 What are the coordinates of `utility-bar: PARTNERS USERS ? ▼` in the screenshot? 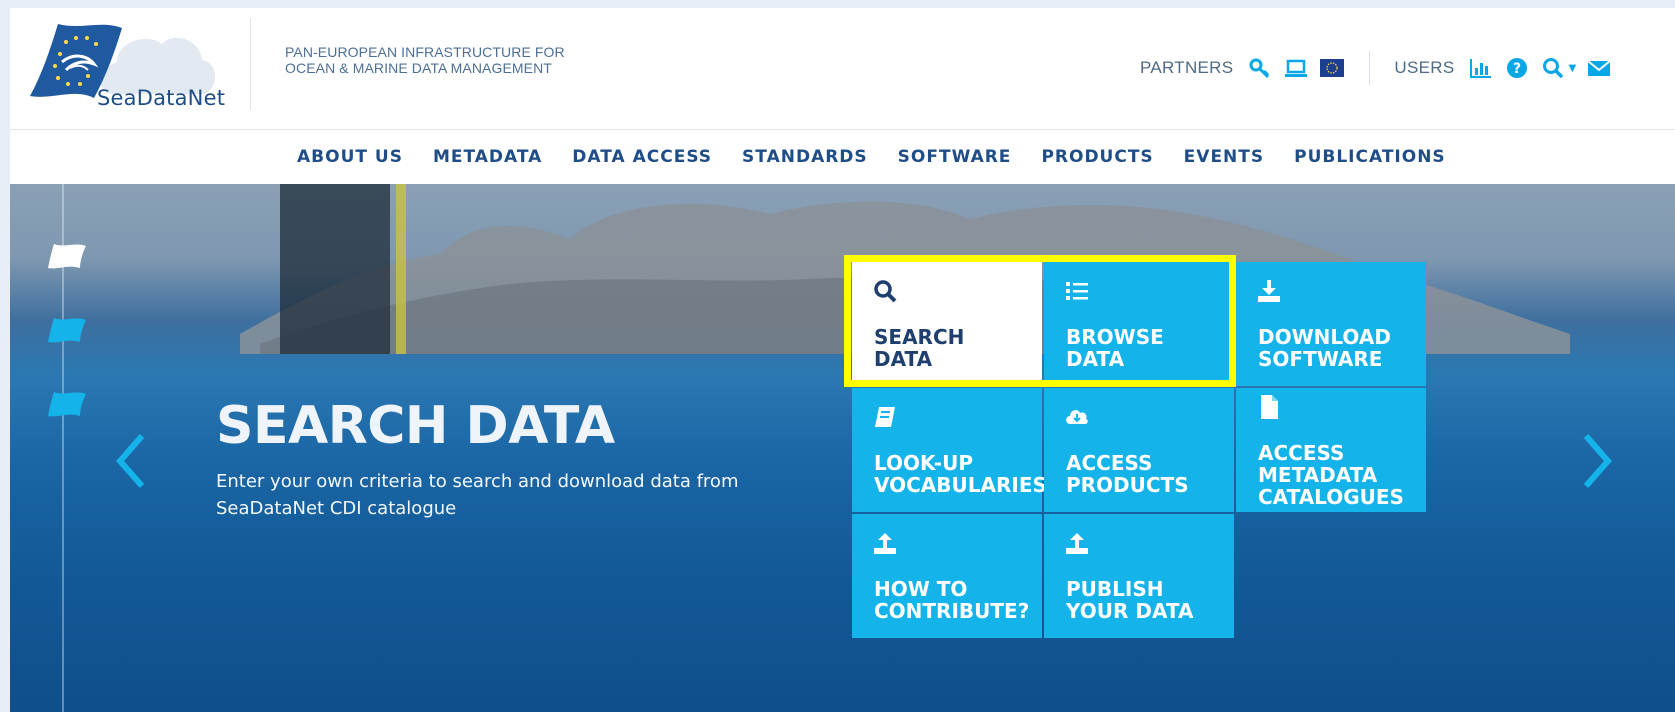 It's located at (1381, 68).